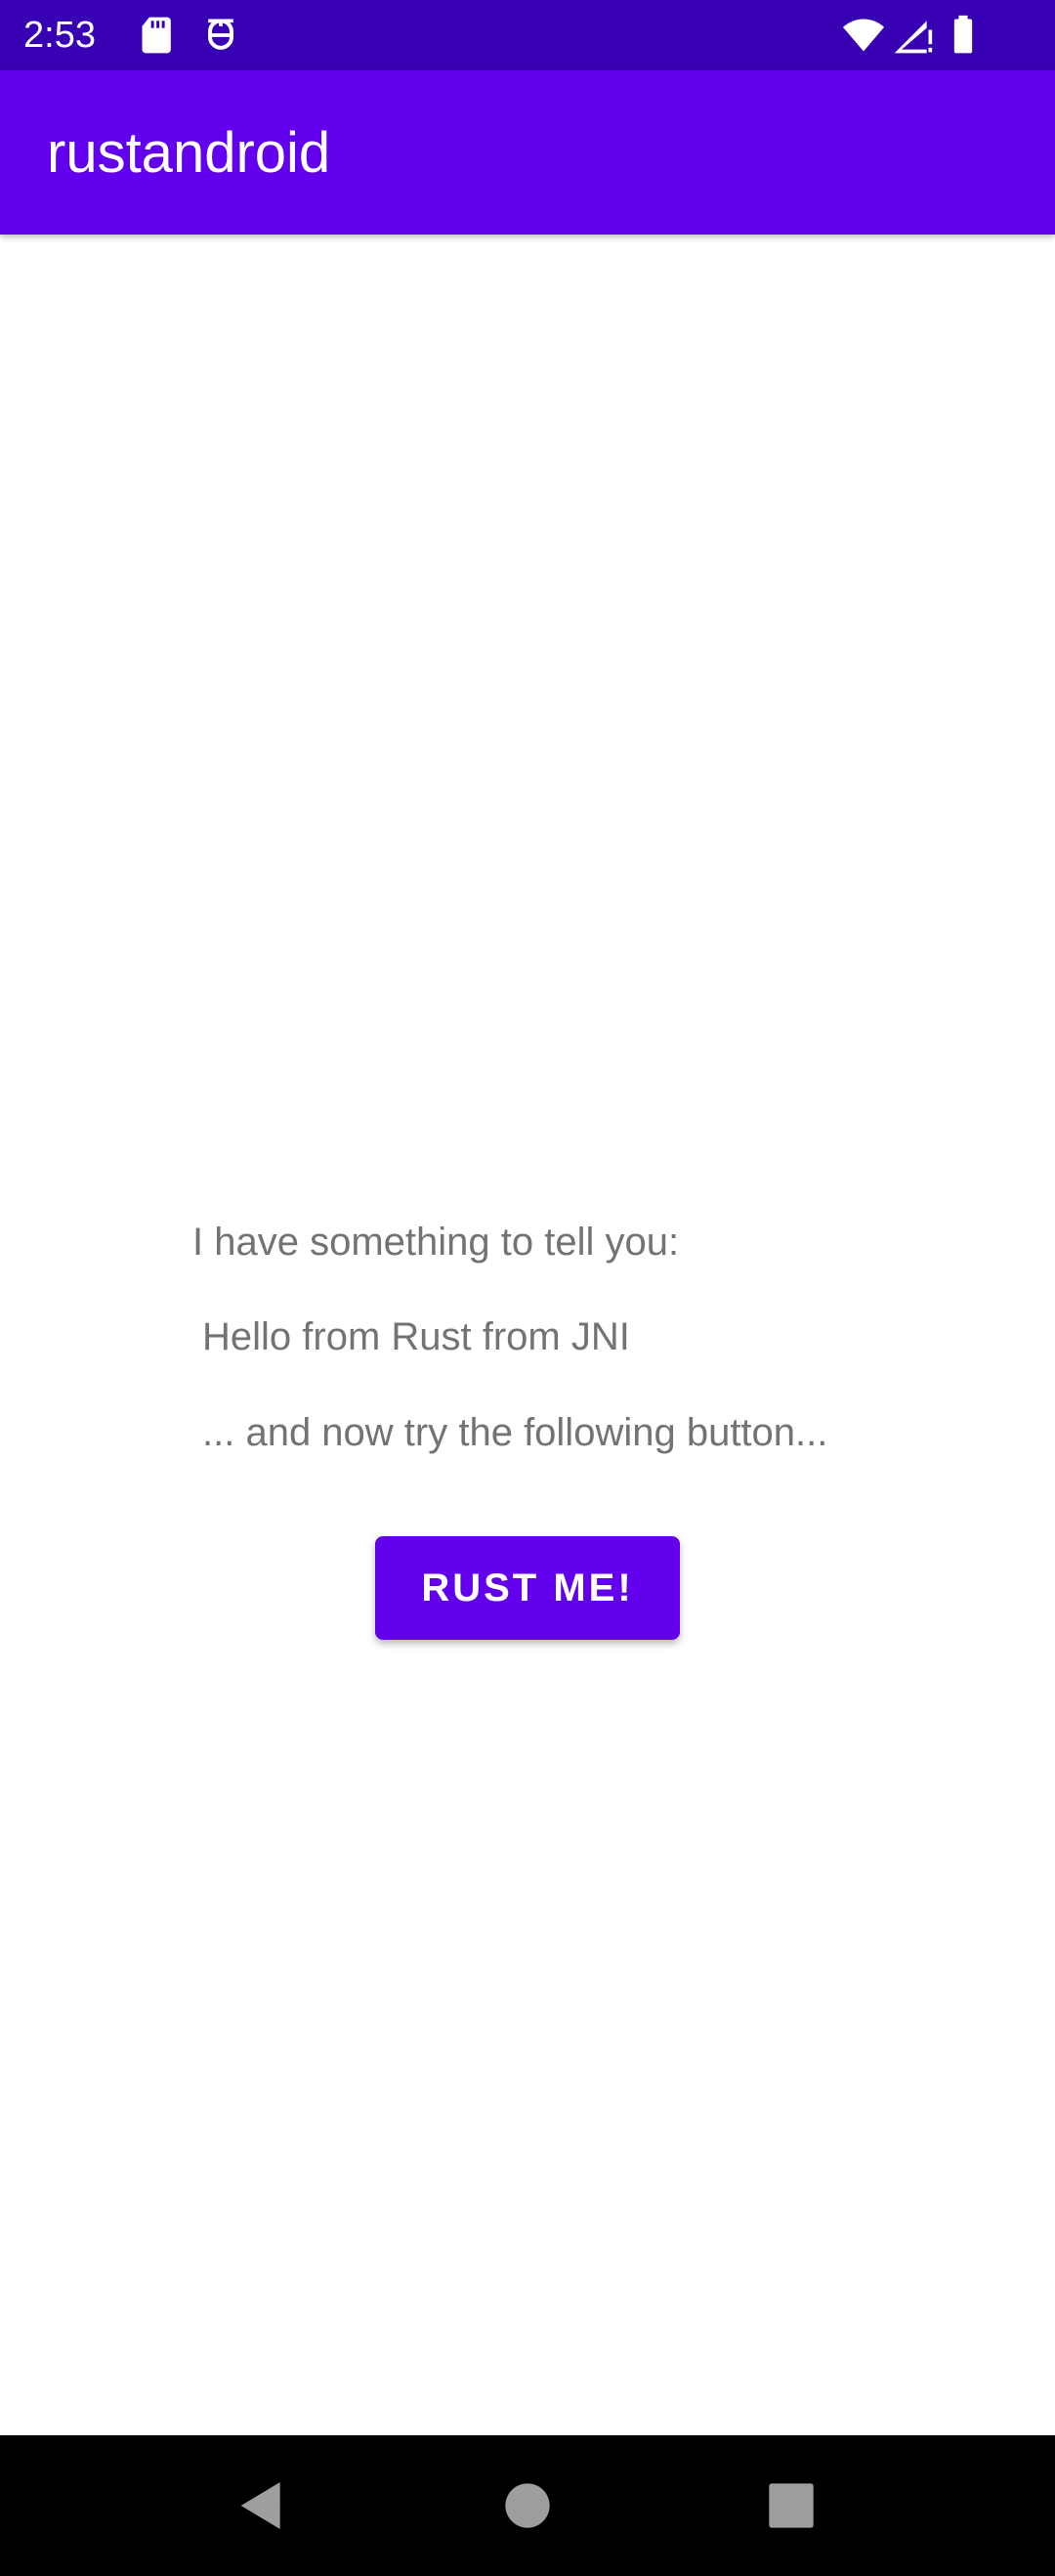 This screenshot has width=1055, height=2576. What do you see at coordinates (527, 152) in the screenshot?
I see `app-bar: rustandroid` at bounding box center [527, 152].